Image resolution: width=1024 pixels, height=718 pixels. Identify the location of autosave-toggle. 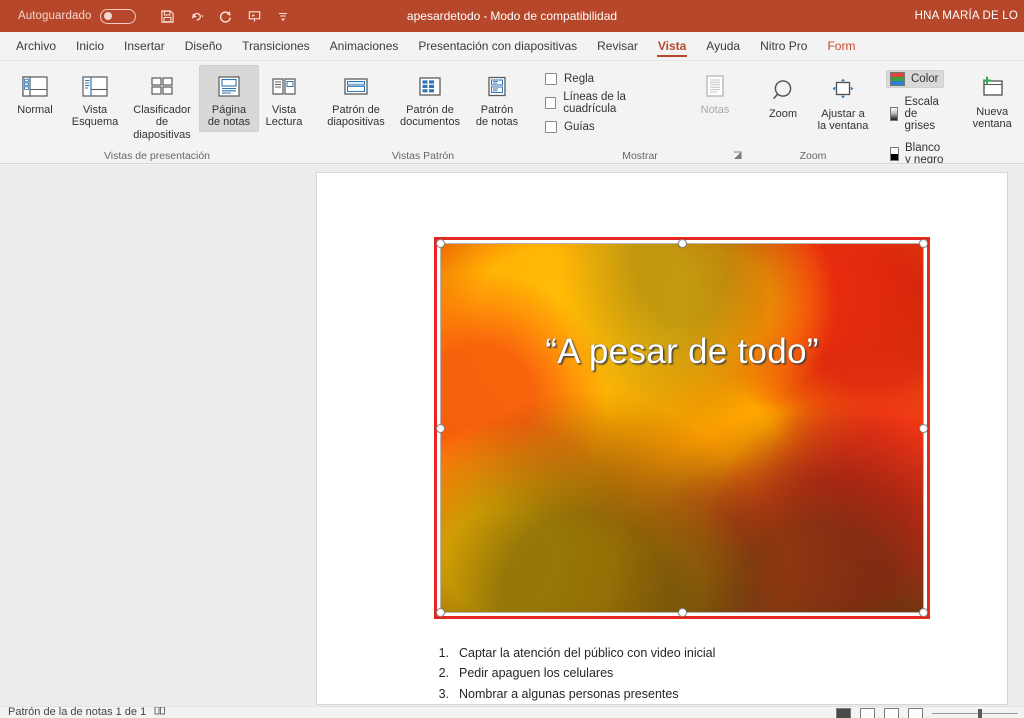
(118, 16).